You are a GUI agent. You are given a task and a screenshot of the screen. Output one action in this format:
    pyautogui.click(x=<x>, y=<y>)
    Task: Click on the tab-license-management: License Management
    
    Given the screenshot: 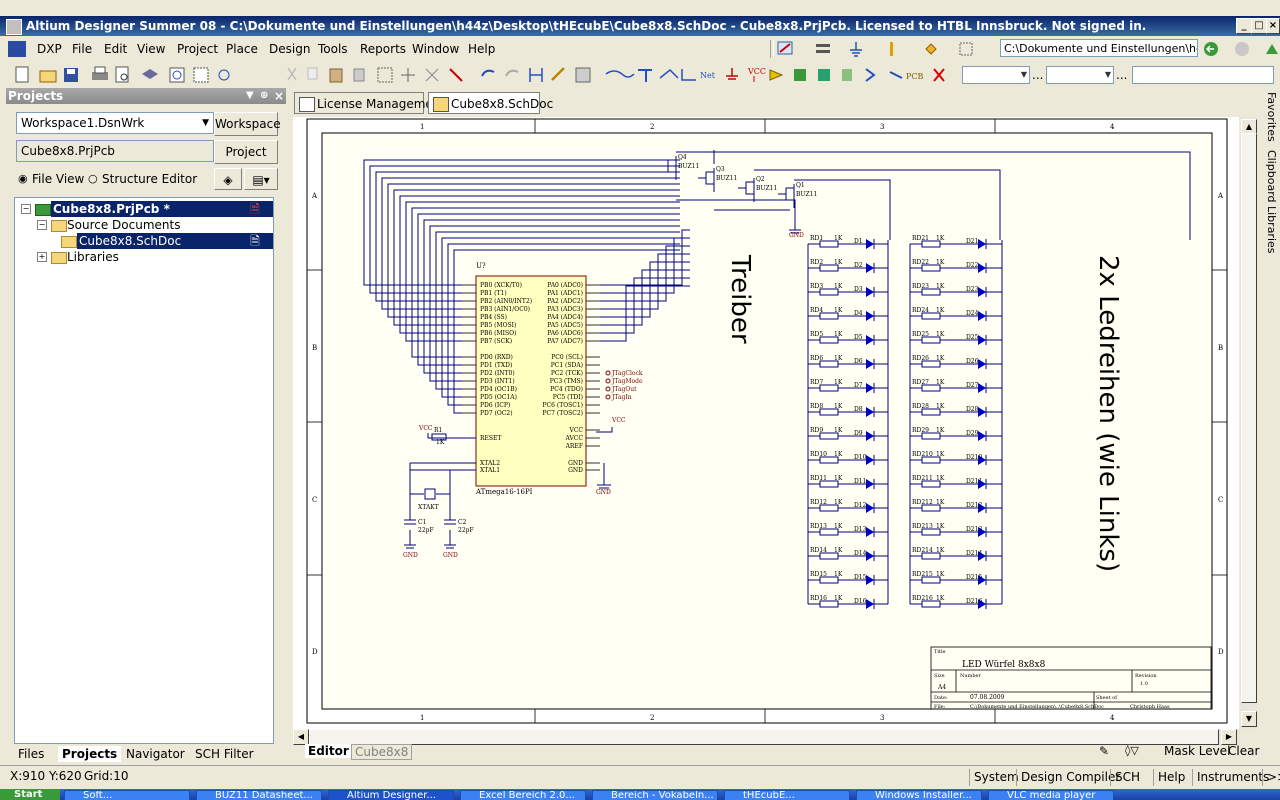 What is the action you would take?
    pyautogui.click(x=369, y=103)
    